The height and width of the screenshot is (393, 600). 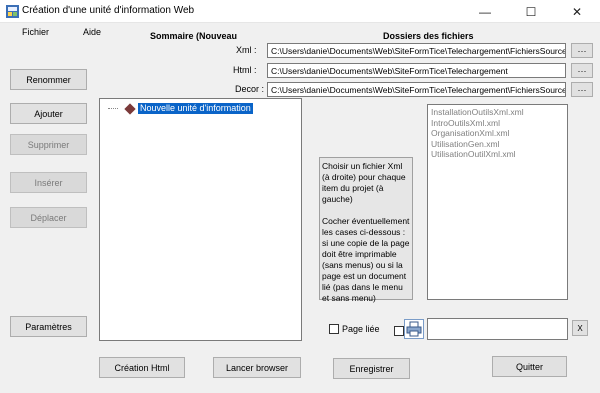 What do you see at coordinates (497, 112) in the screenshot?
I see `list-item: InstallationOutilsXml.xml` at bounding box center [497, 112].